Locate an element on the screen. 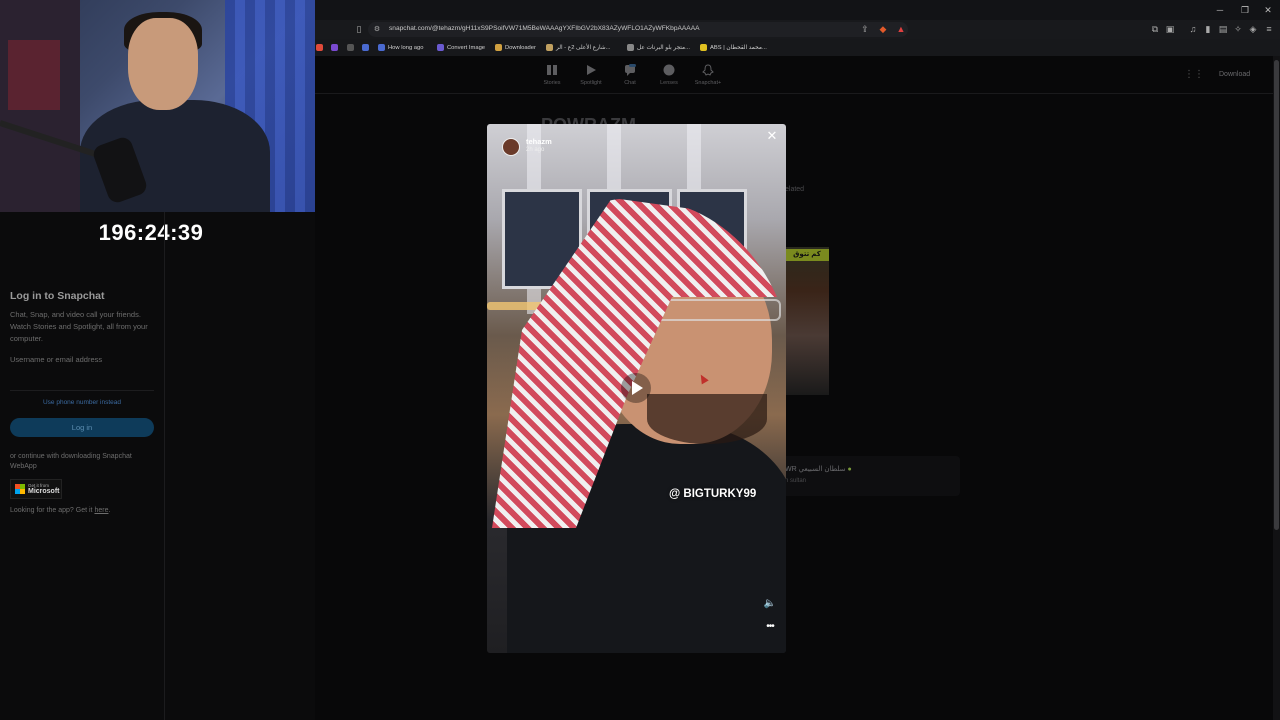  related-thumbnail is located at coordinates (807, 321).